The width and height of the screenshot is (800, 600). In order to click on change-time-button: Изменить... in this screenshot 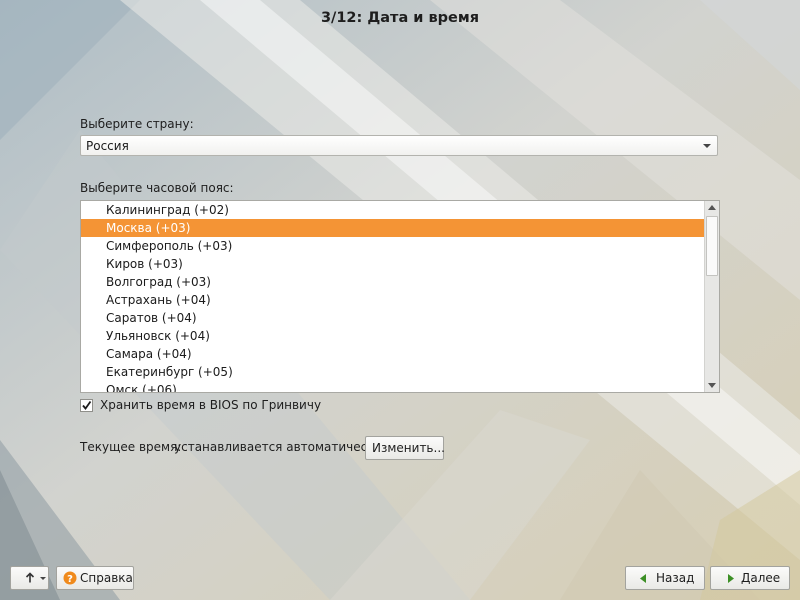, I will do `click(405, 448)`.